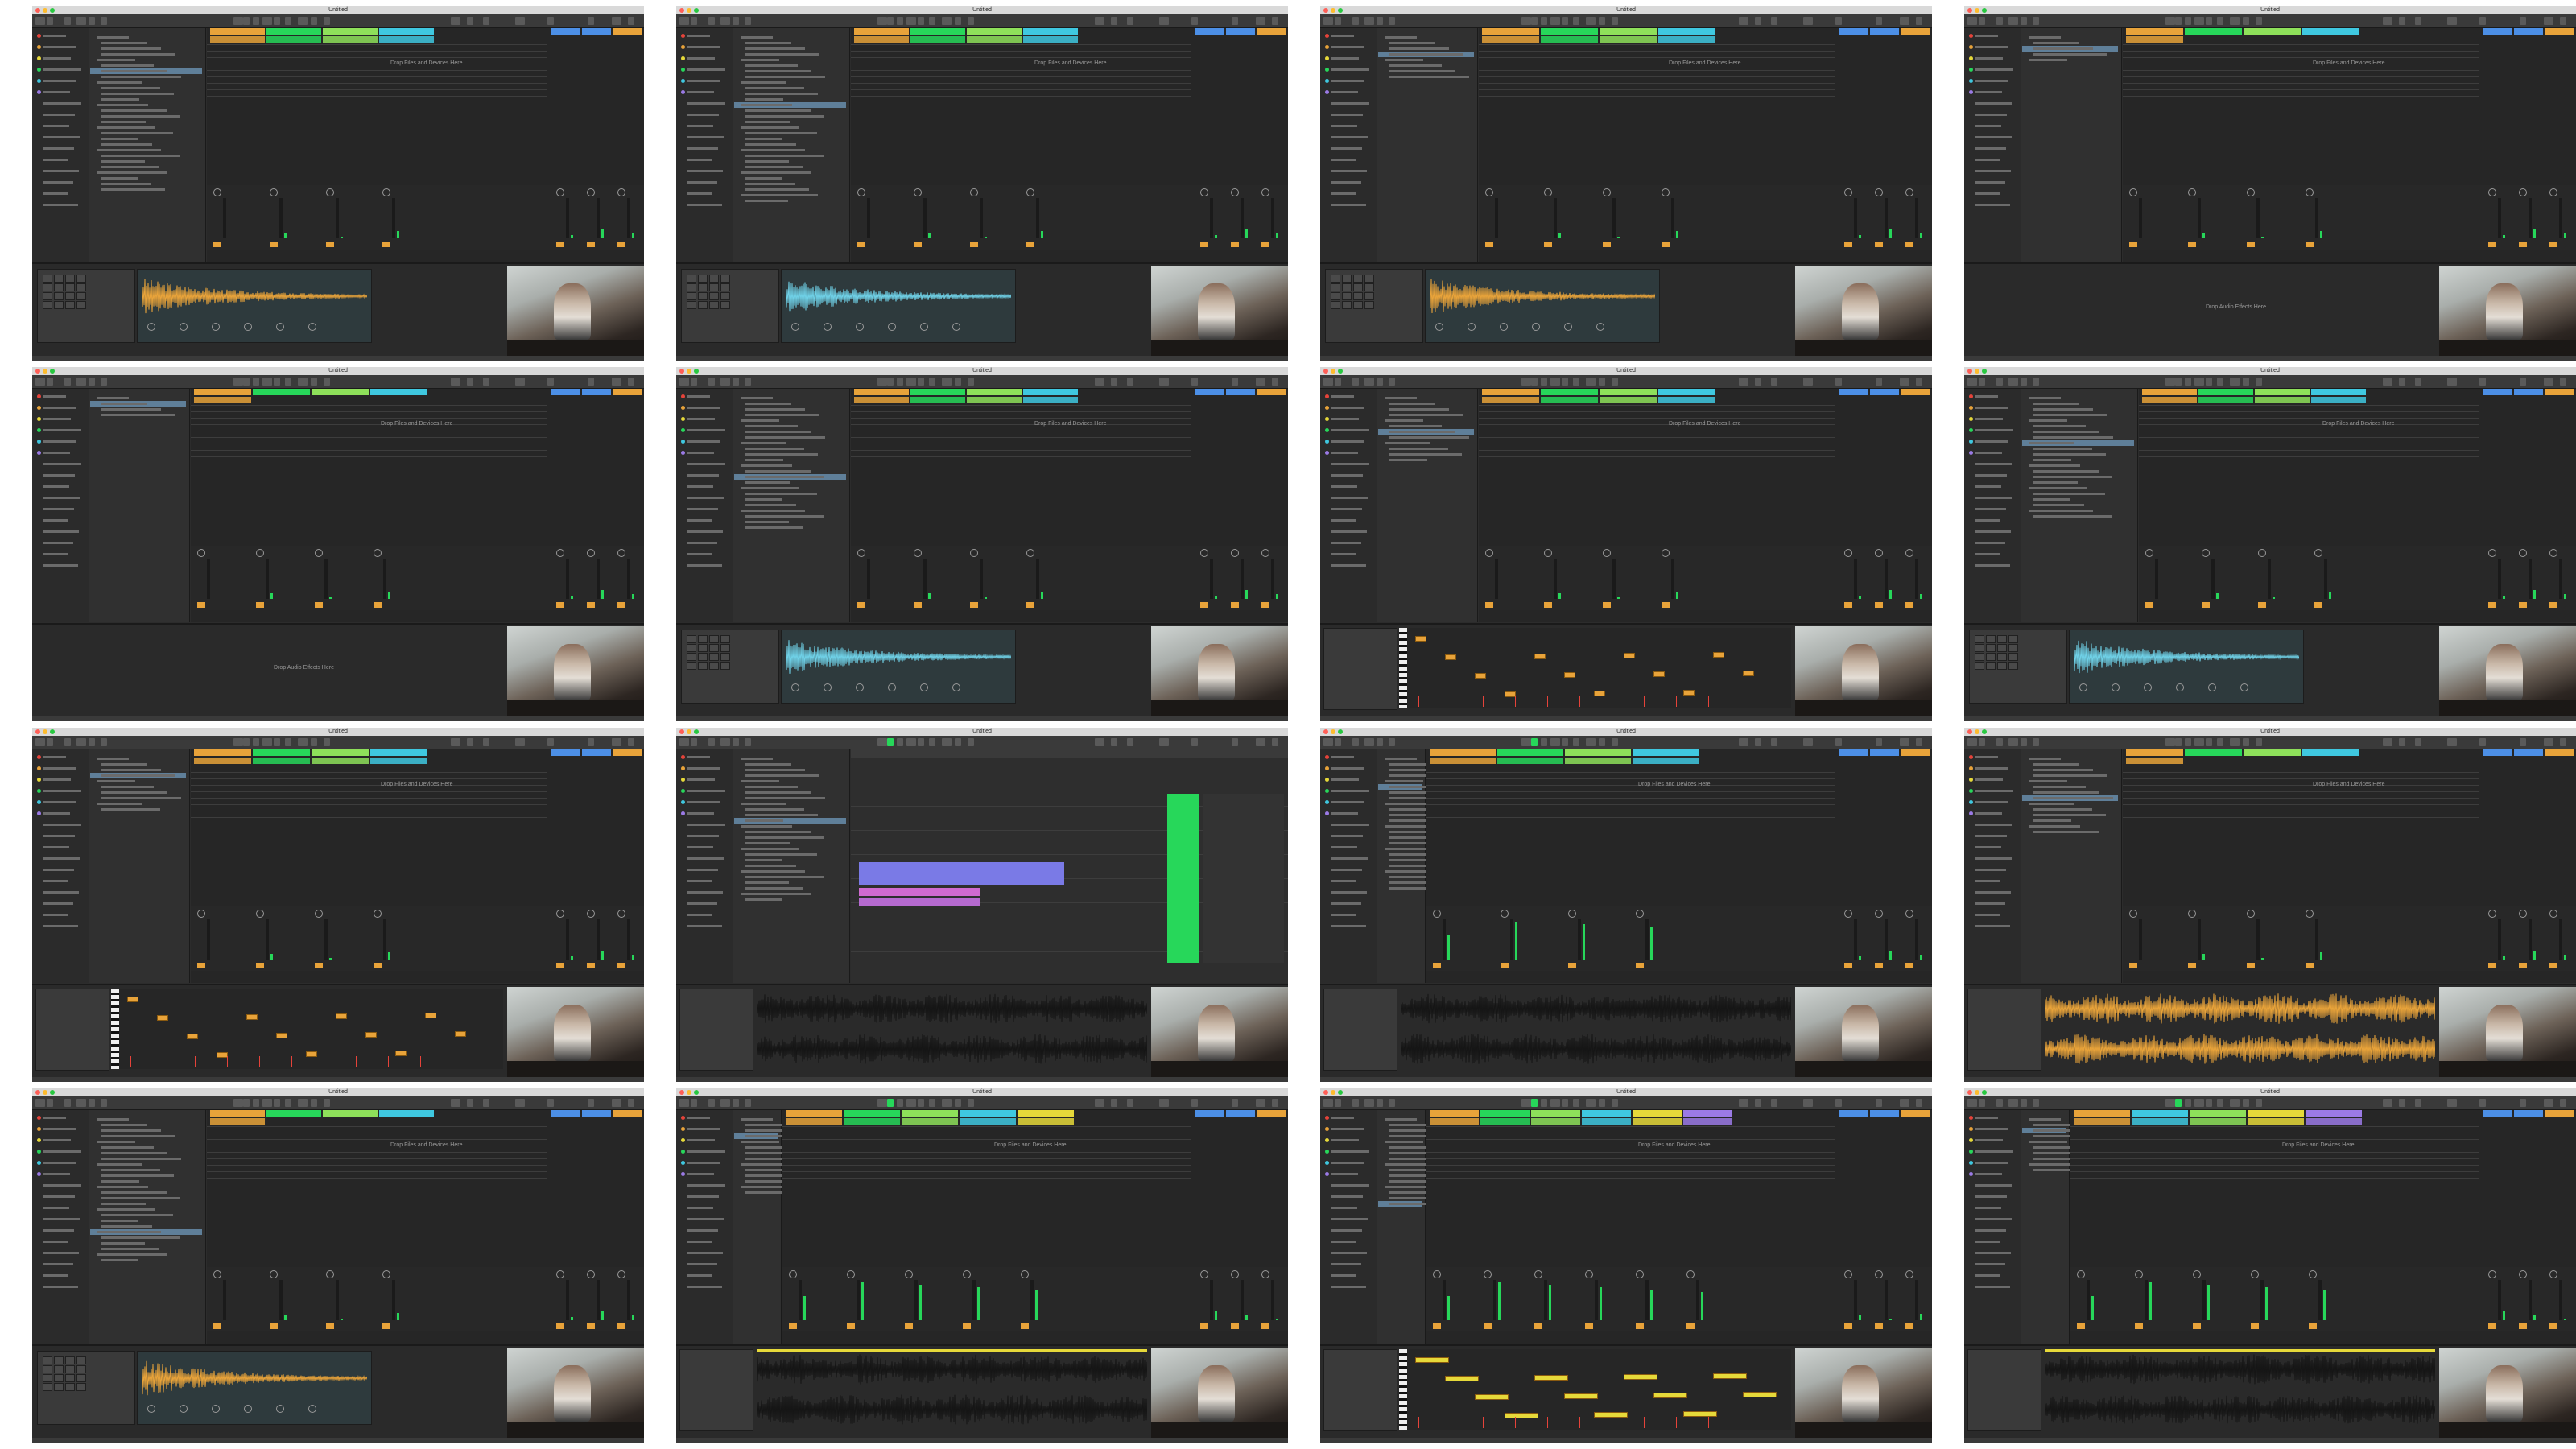  I want to click on transport-control-19-button, so click(1838, 1103).